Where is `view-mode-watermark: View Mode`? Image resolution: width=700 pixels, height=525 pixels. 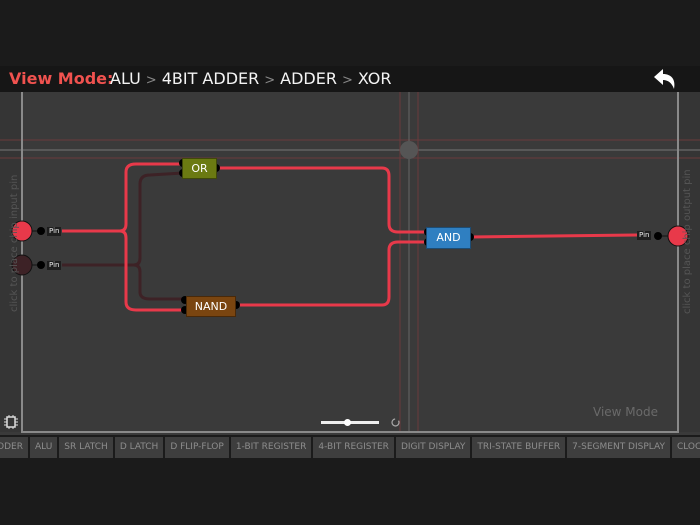
view-mode-watermark: View Mode is located at coordinates (625, 412).